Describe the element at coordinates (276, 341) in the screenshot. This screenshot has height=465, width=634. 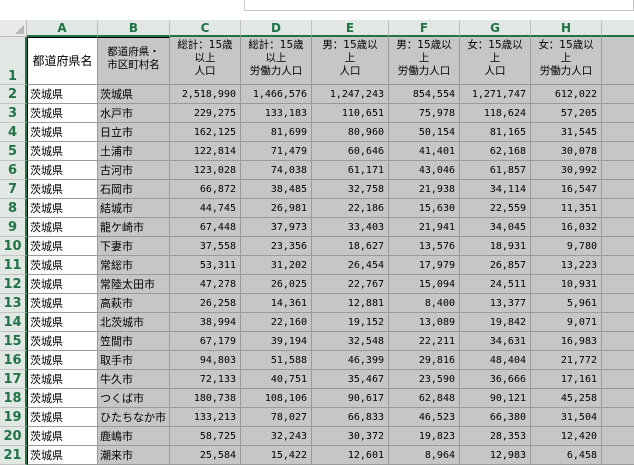
I see `cell-value: 39,194` at that location.